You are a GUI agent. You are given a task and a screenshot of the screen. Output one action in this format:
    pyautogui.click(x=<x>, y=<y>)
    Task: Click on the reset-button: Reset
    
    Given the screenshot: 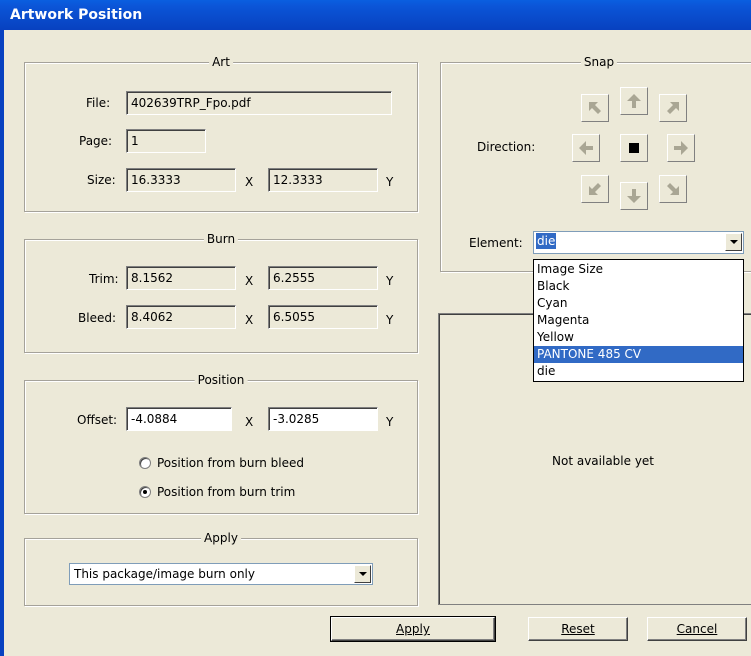 What is the action you would take?
    pyautogui.click(x=578, y=629)
    